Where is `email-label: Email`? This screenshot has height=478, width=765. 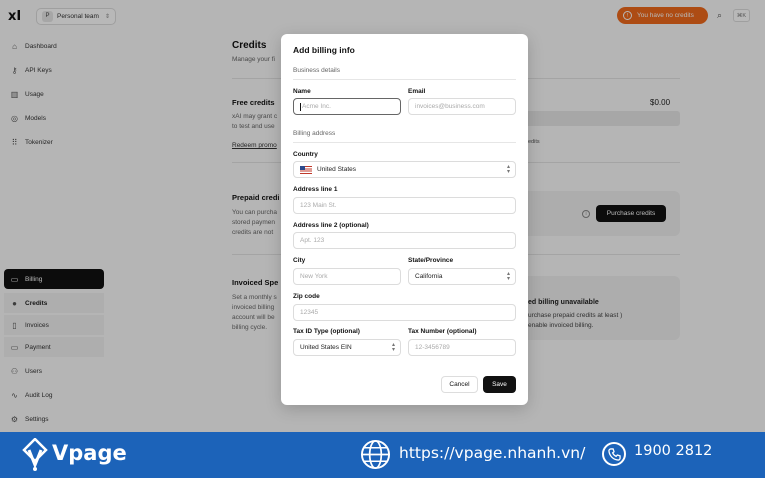 email-label: Email is located at coordinates (417, 91).